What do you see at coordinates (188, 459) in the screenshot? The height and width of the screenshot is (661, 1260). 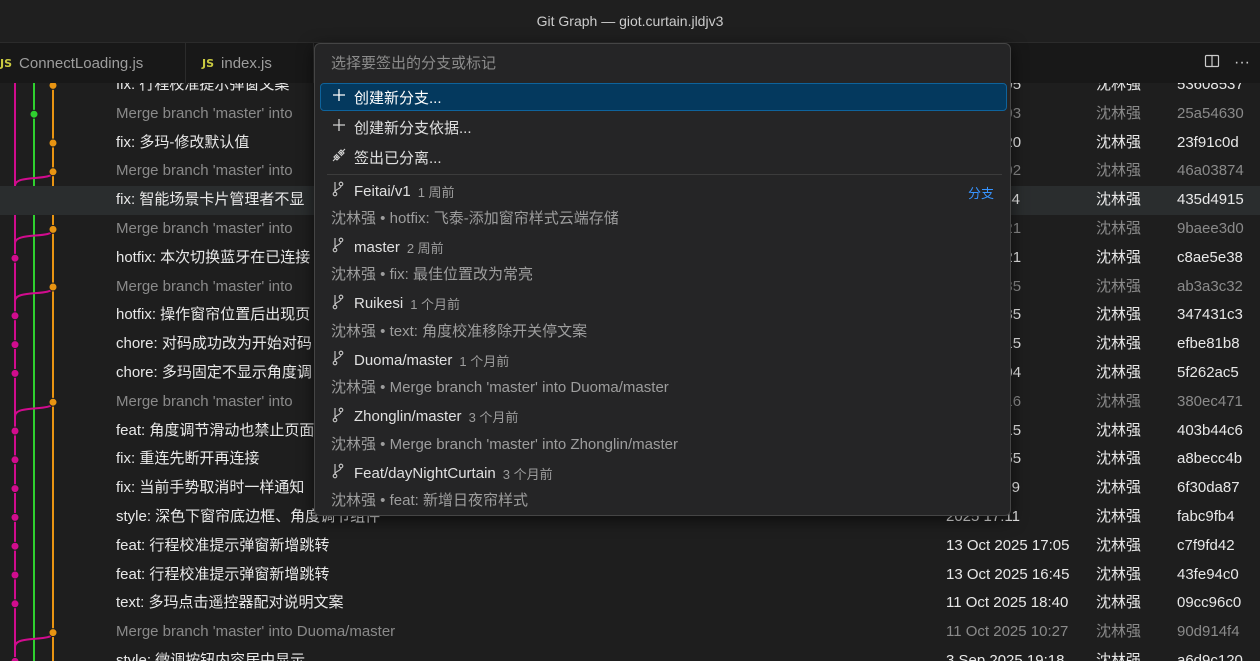 I see `commit-message: fix: 重连先断开再连接` at bounding box center [188, 459].